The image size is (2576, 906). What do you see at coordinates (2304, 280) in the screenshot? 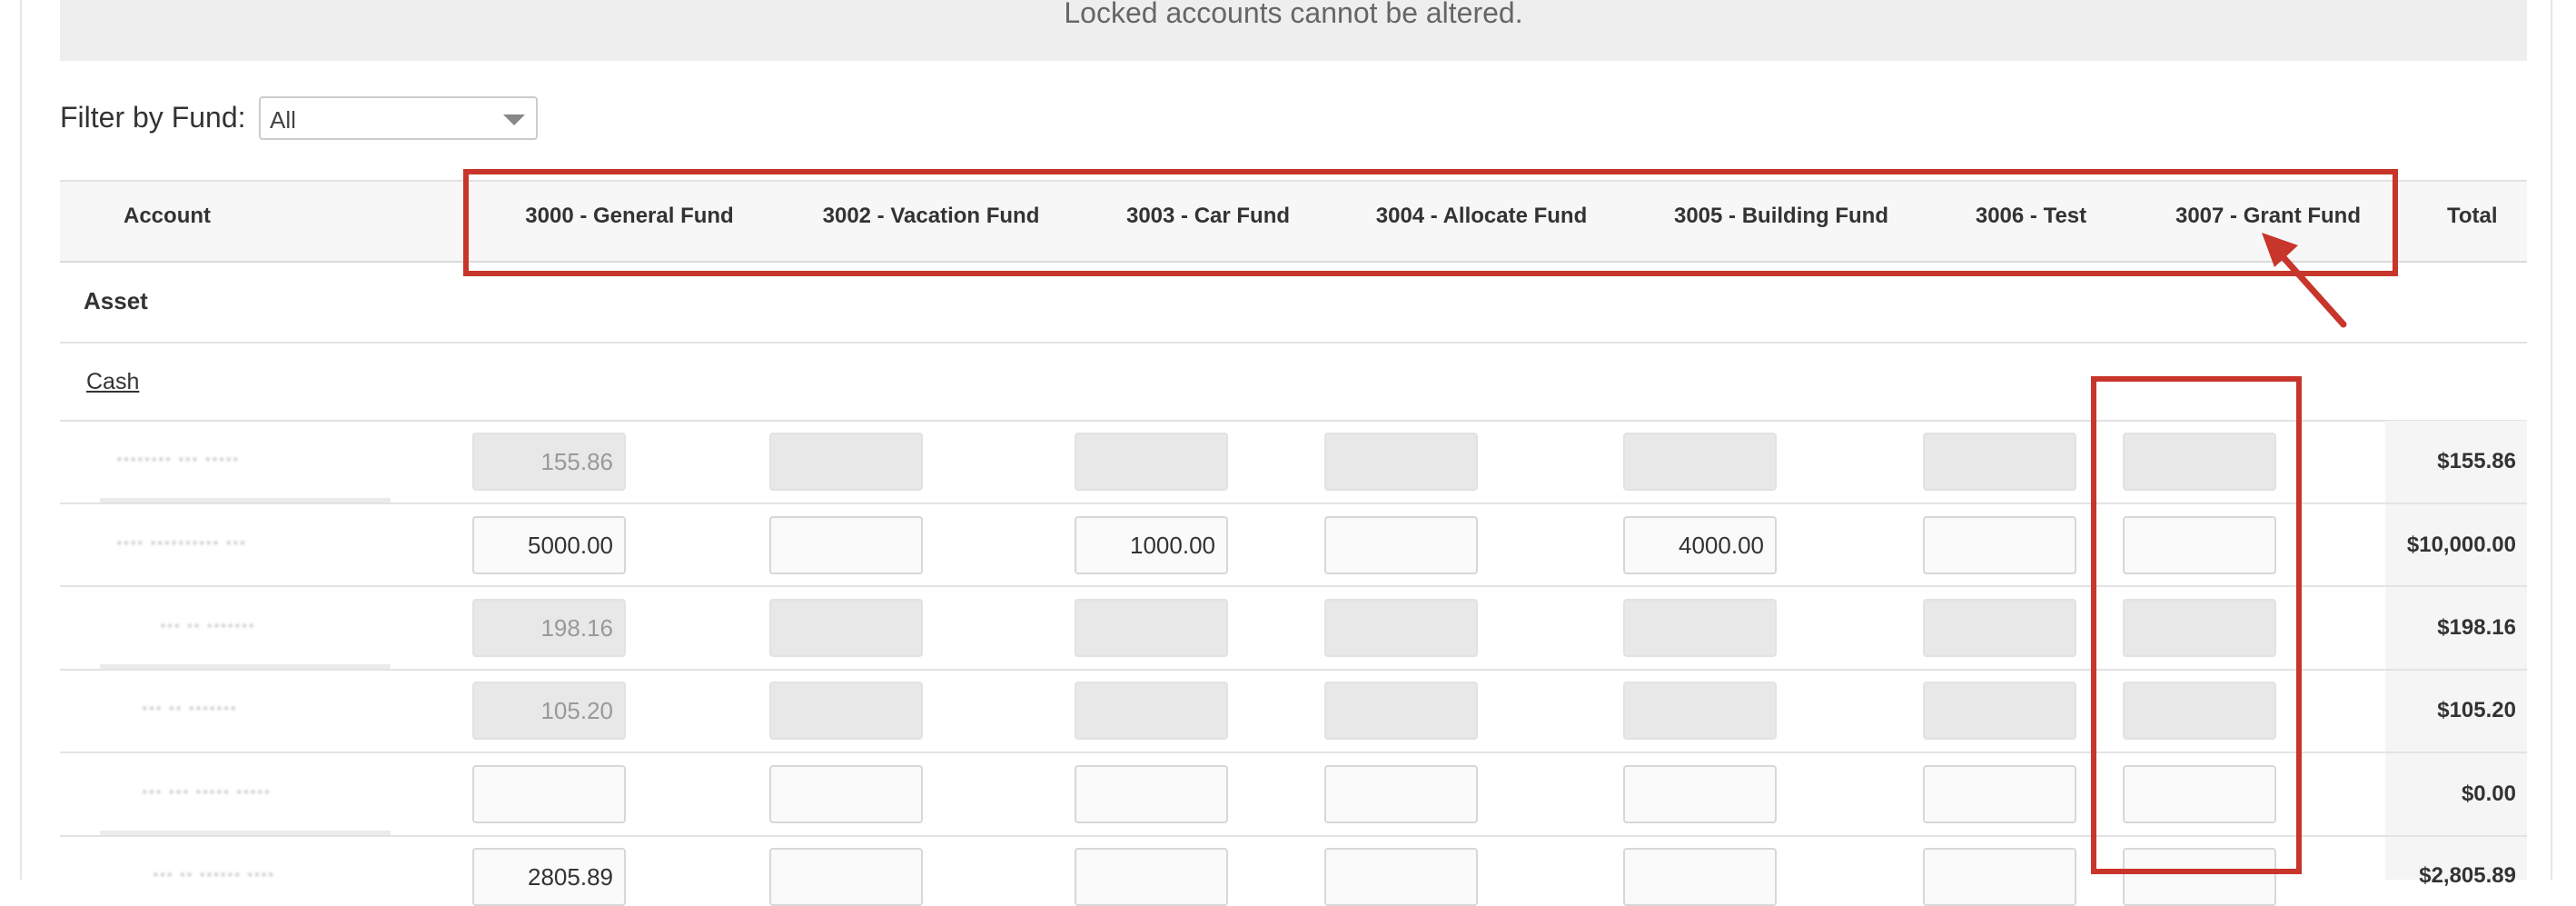
I see `annotation-arrow-icon` at bounding box center [2304, 280].